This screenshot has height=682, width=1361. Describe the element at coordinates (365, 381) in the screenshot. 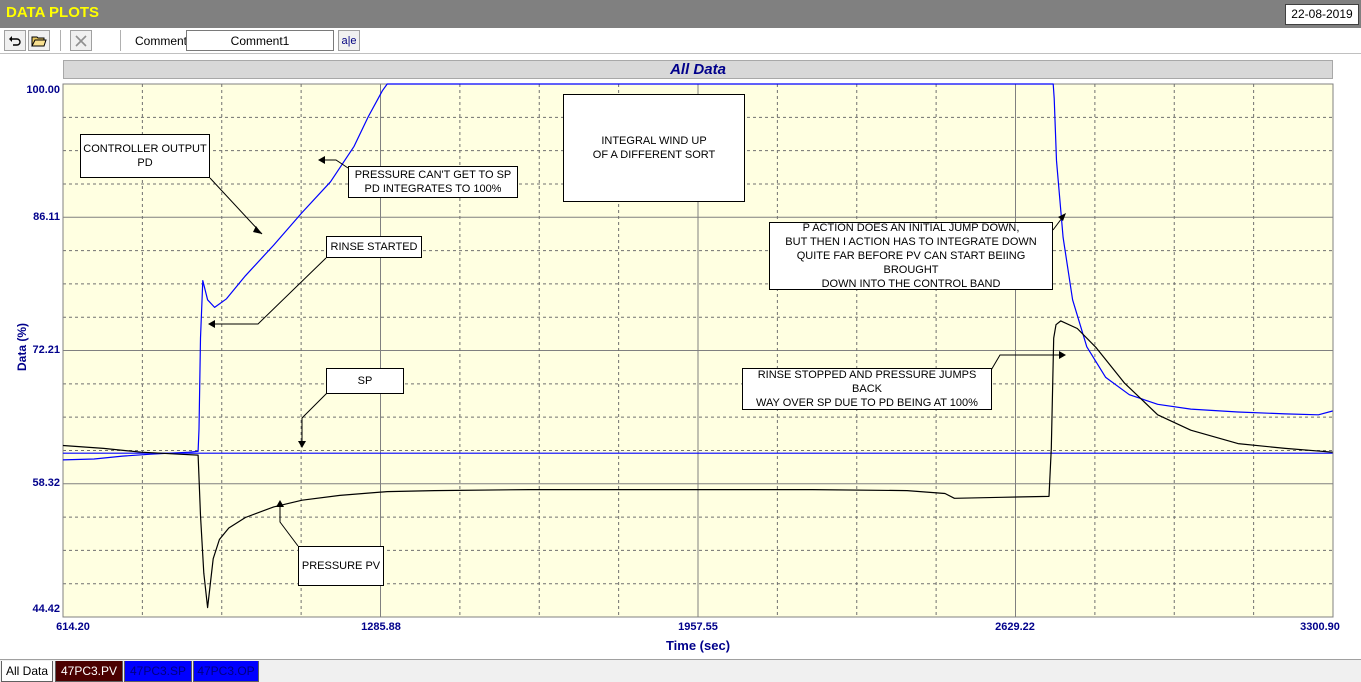

I see `note-sp: SP` at that location.